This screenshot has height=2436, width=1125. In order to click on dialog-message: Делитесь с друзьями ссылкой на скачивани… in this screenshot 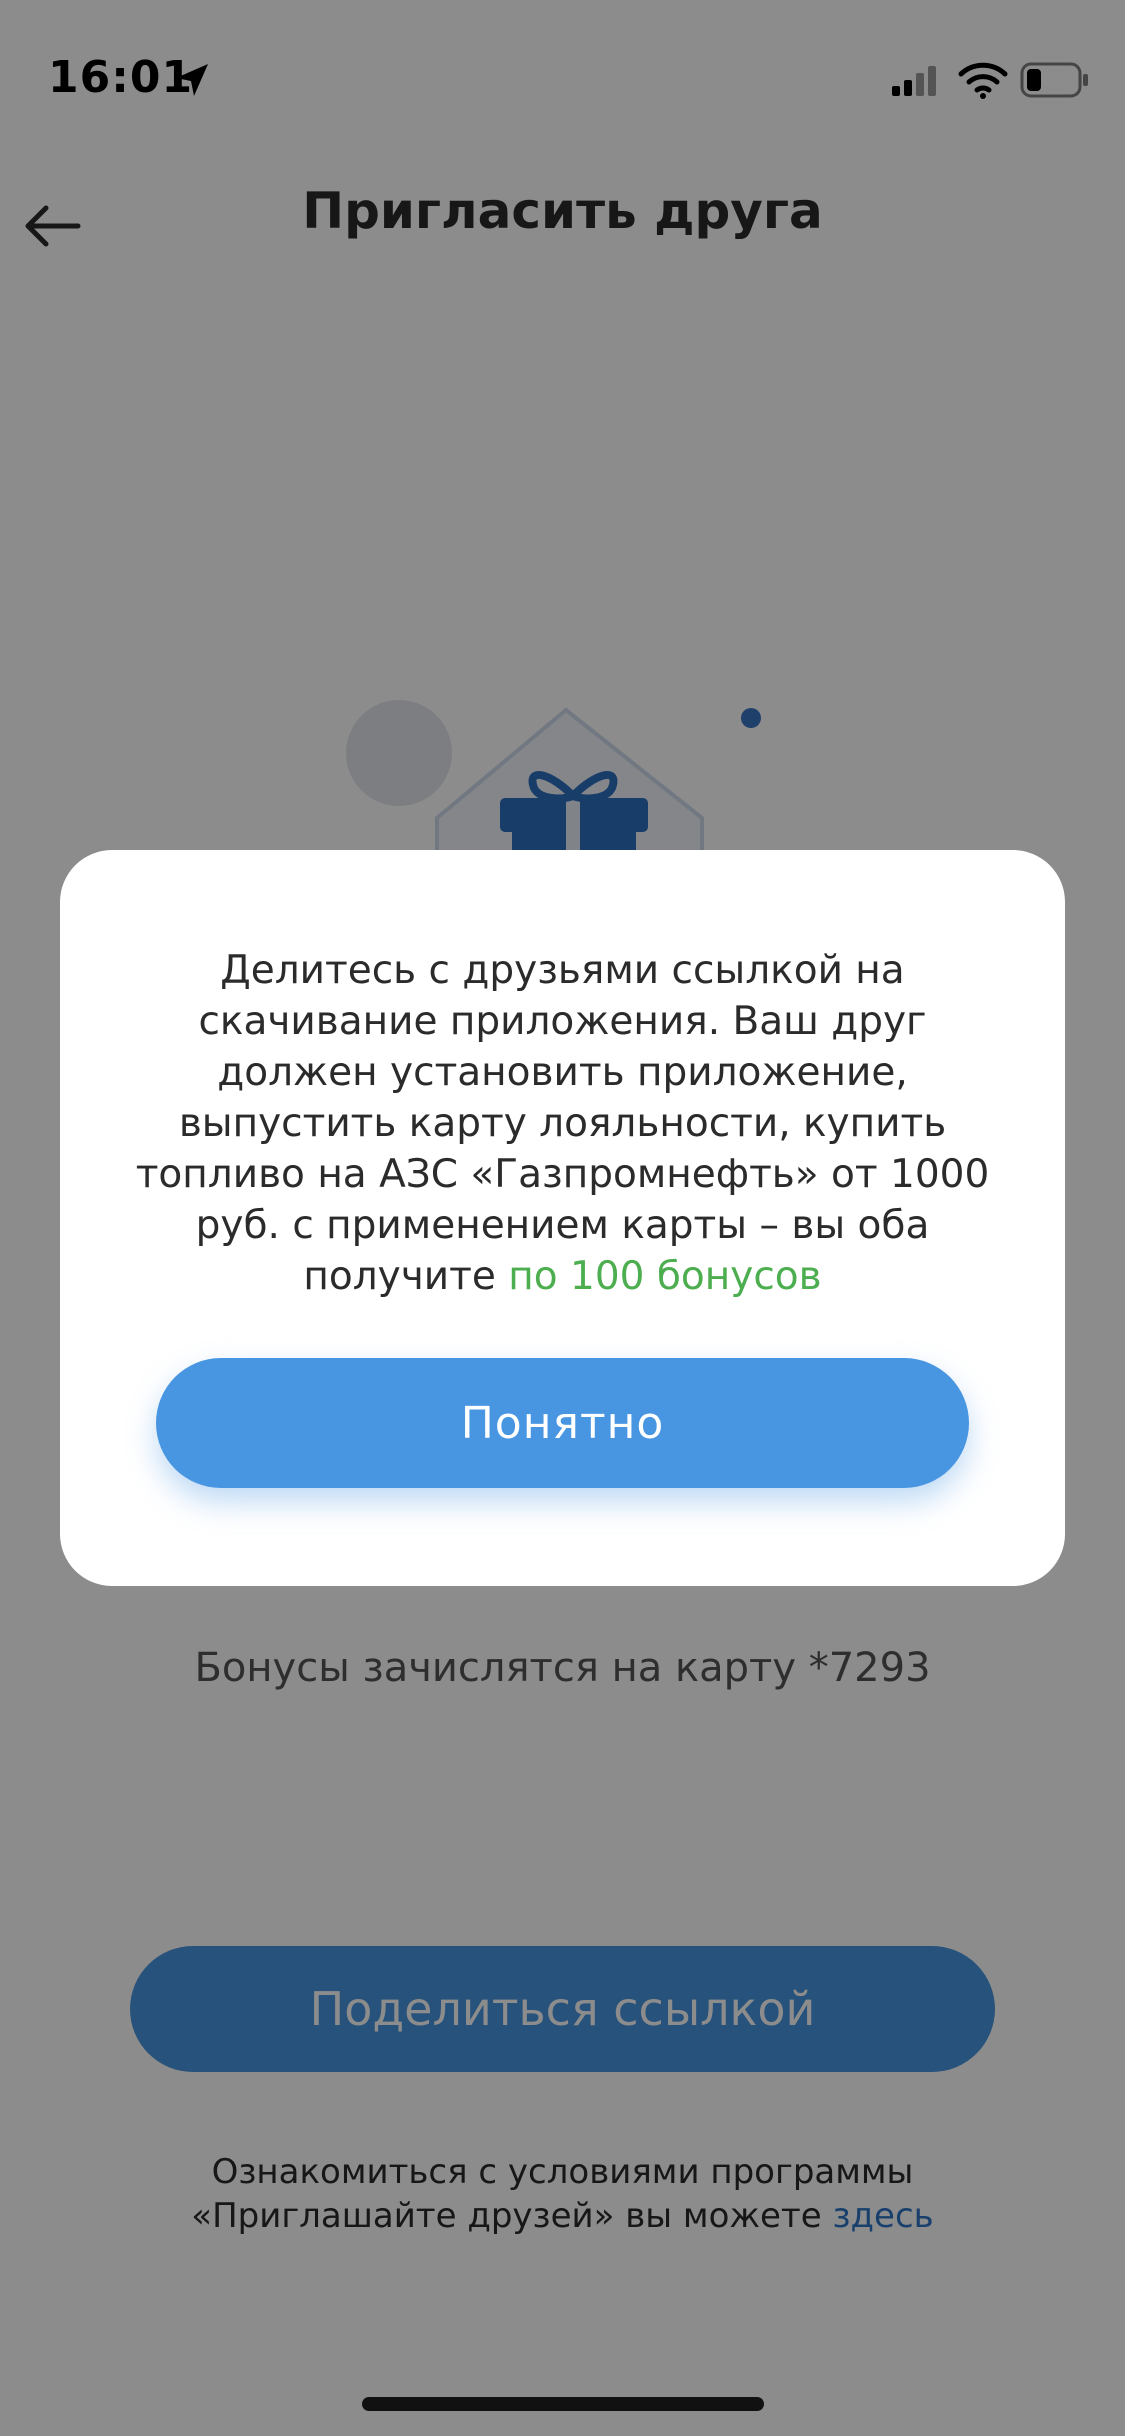, I will do `click(562, 1123)`.